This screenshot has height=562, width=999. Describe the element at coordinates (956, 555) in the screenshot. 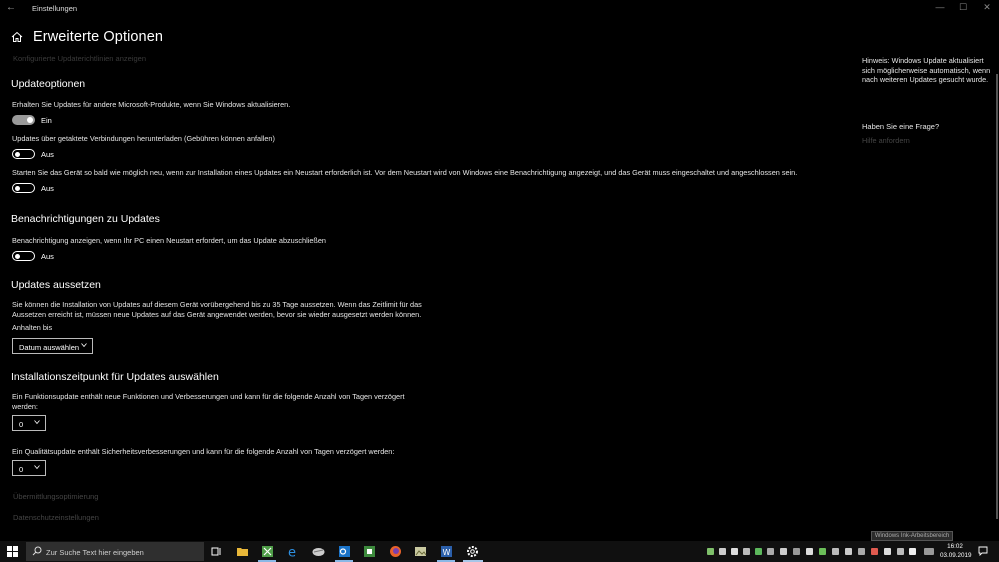

I see `clock-date: 03.09.2019` at that location.